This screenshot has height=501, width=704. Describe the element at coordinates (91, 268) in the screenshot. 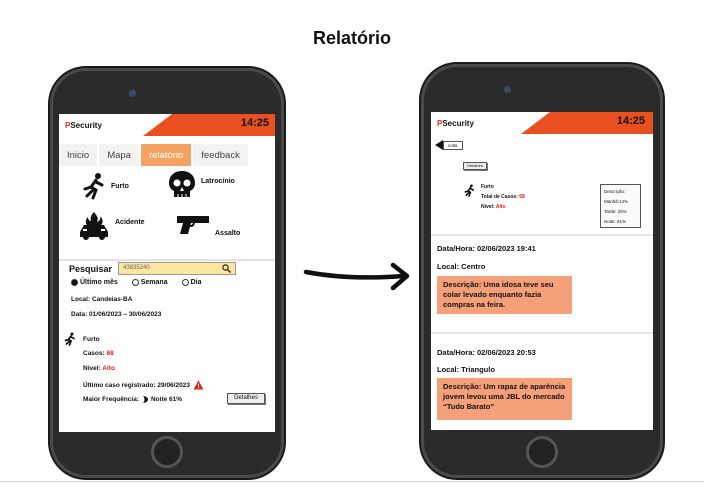

I see `search-label: Pesquisar` at that location.